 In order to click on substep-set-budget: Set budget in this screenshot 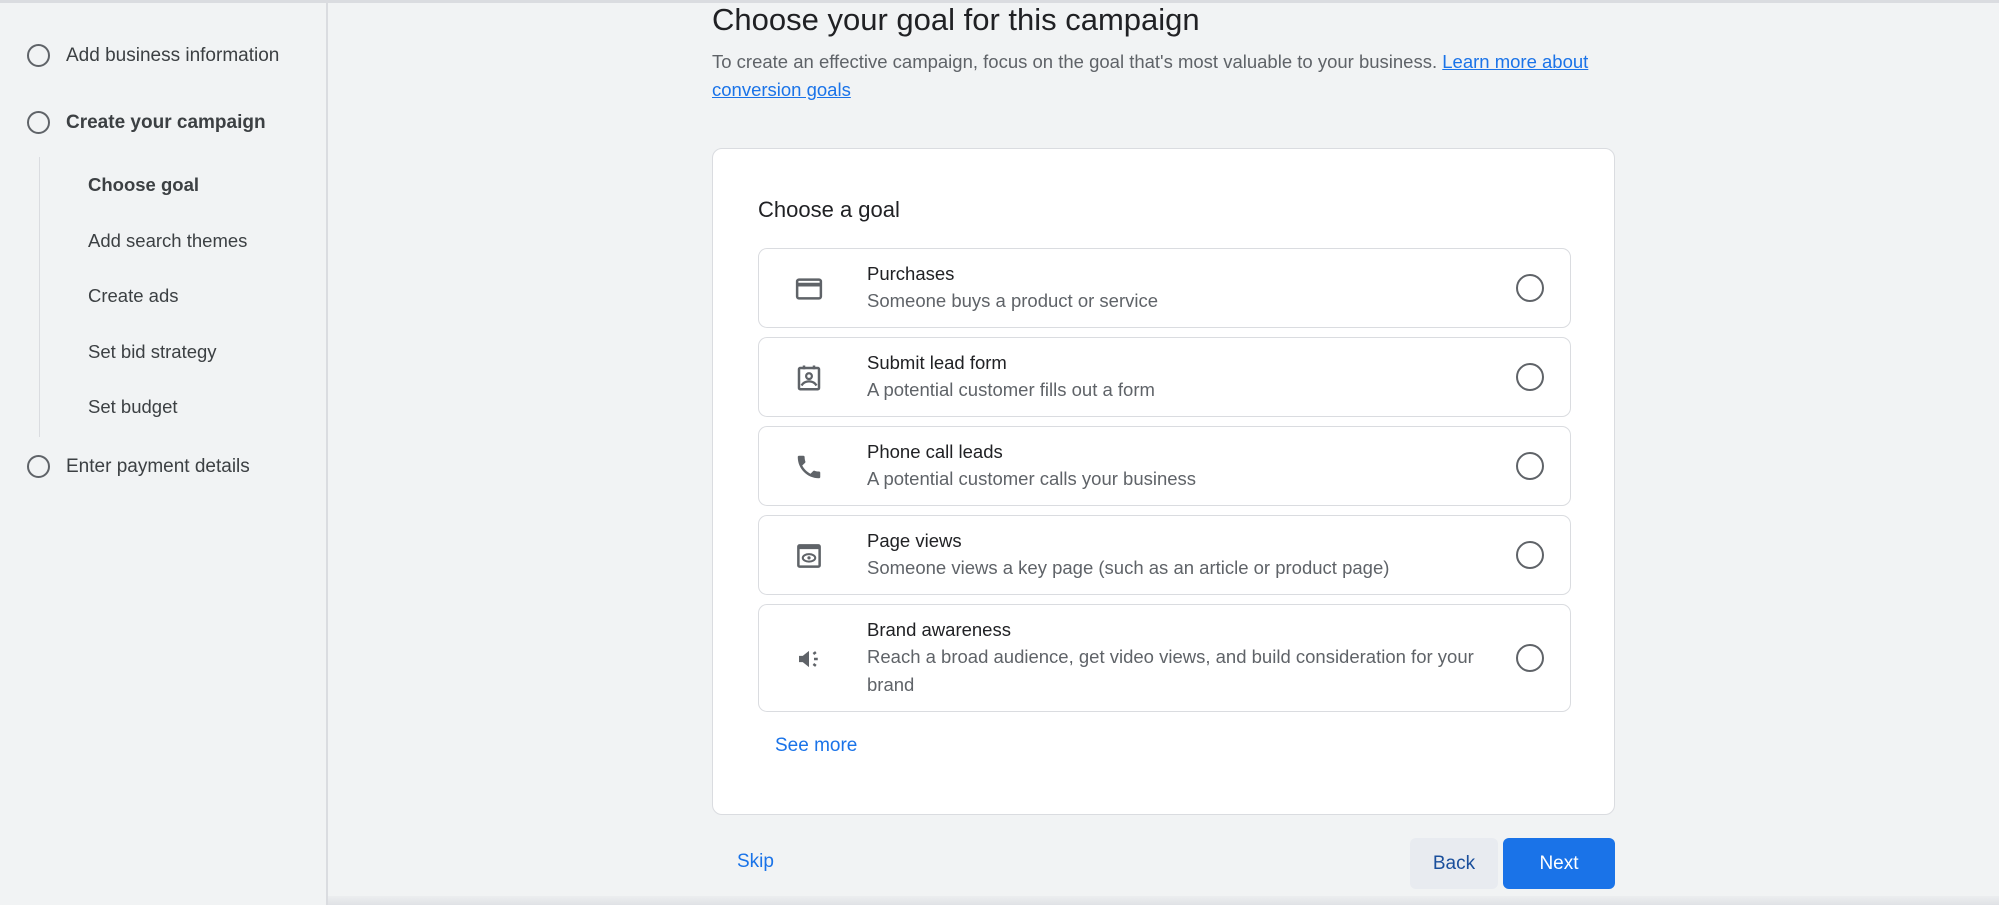, I will do `click(133, 407)`.